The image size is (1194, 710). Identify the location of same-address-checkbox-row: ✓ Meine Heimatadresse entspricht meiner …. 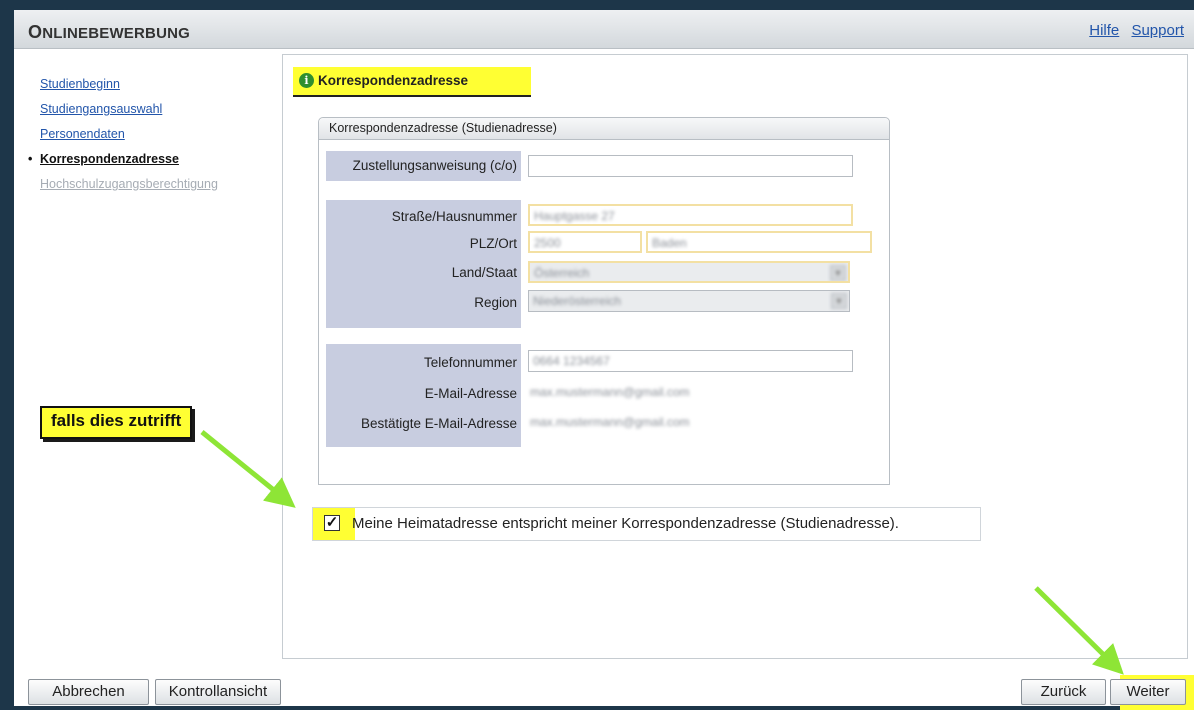
(646, 524).